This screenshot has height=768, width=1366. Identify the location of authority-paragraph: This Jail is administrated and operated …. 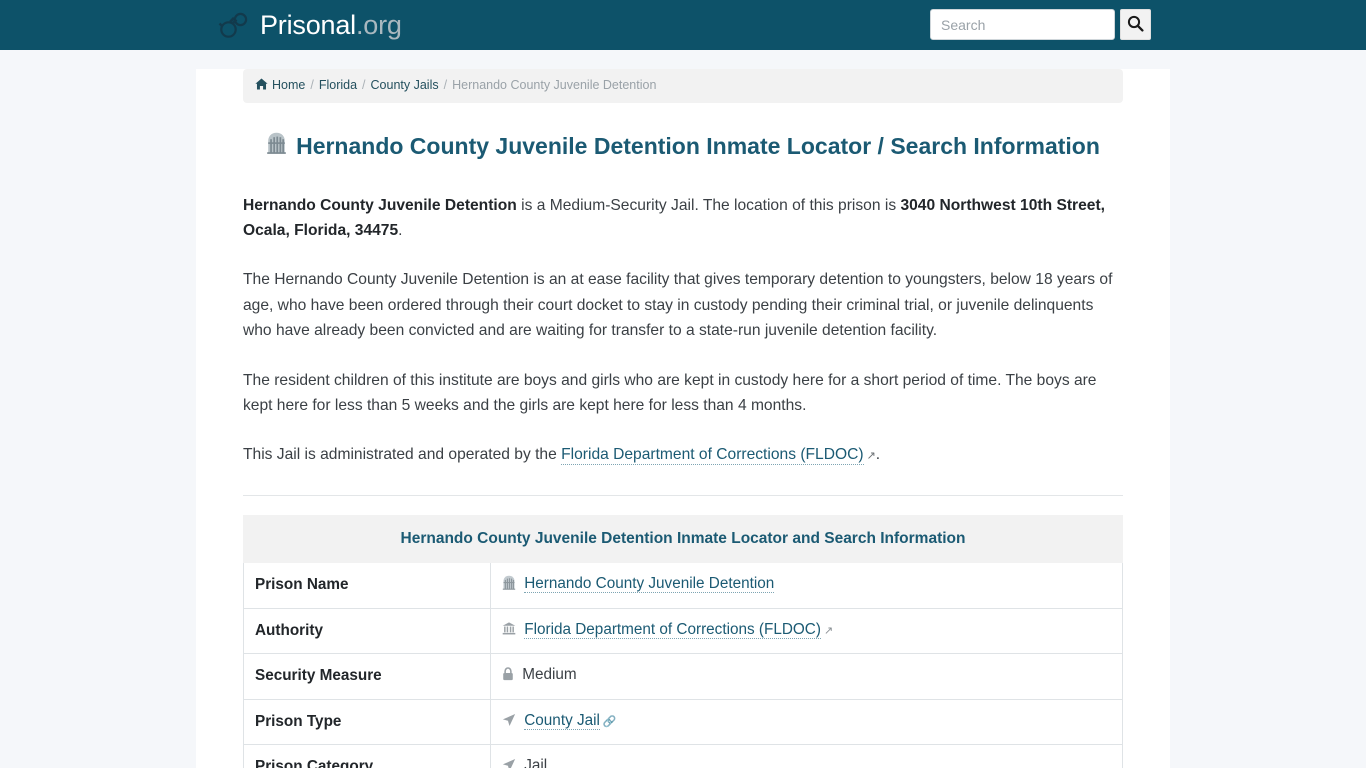
(683, 454).